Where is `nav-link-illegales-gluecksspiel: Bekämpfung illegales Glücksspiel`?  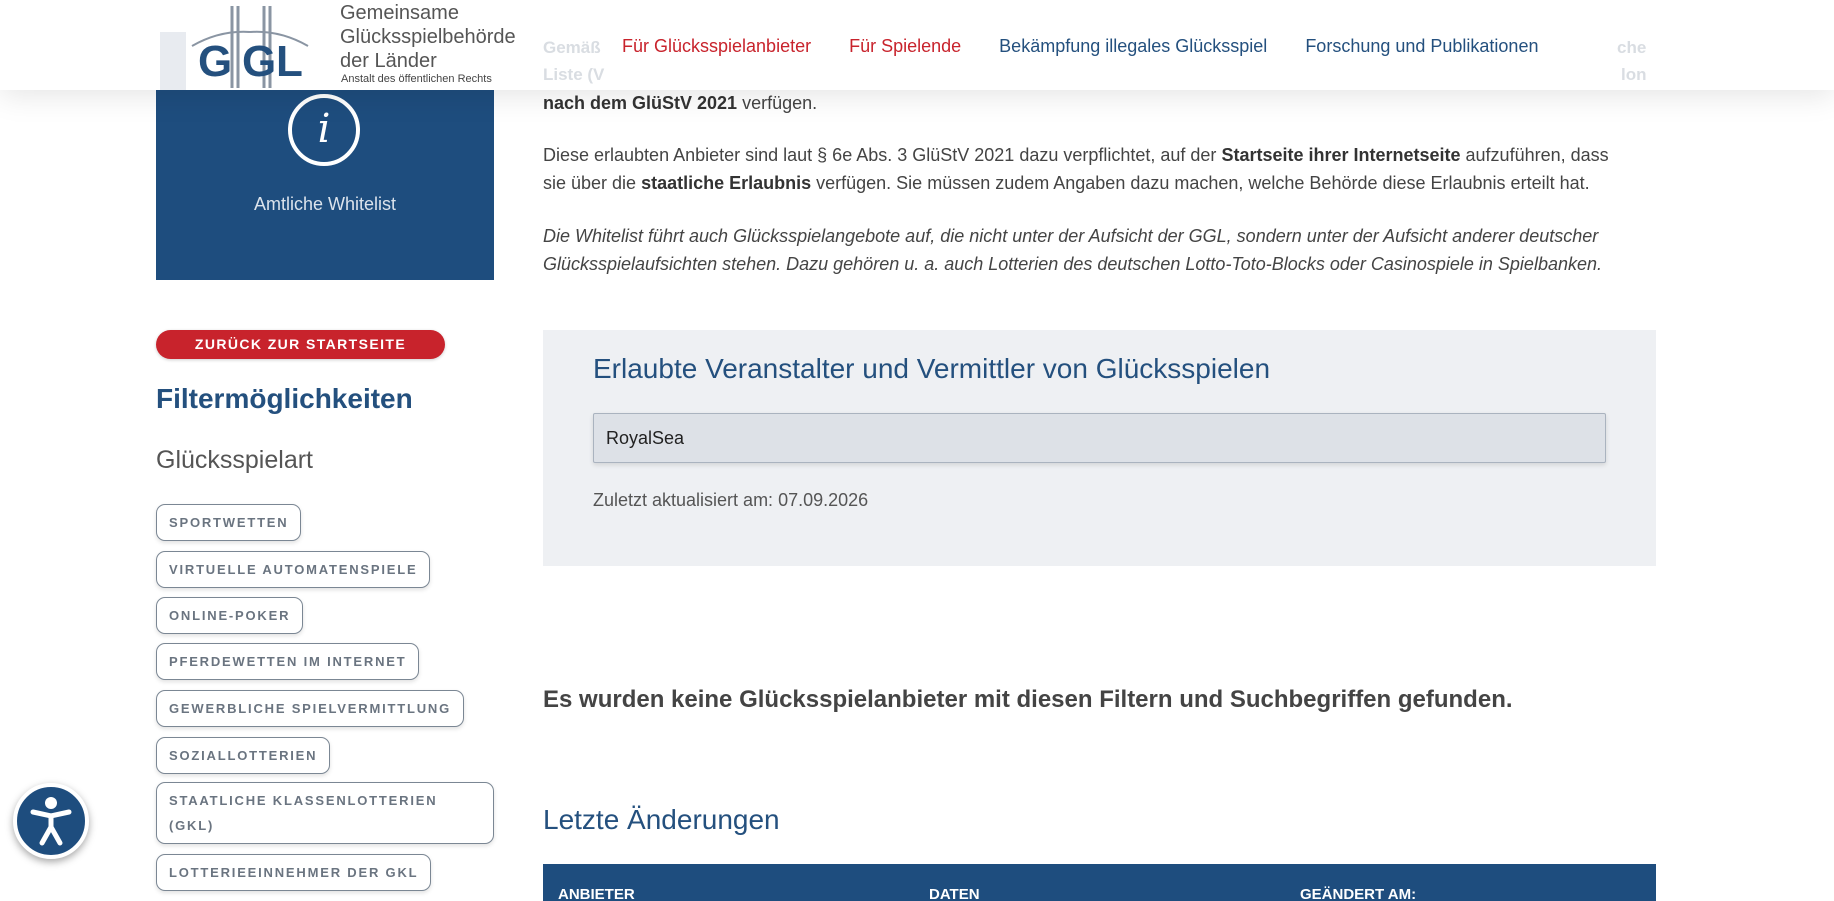 nav-link-illegales-gluecksspiel: Bekämpfung illegales Glücksspiel is located at coordinates (1133, 46).